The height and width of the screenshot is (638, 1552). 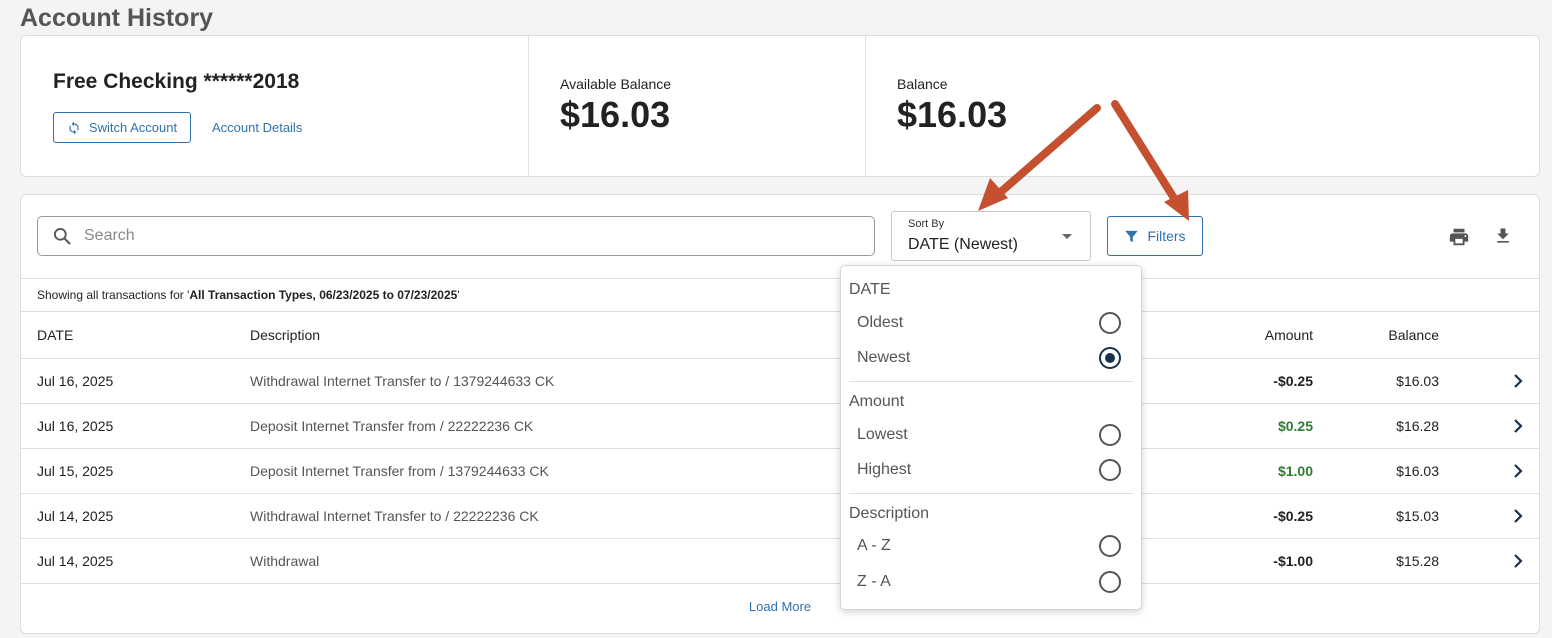 I want to click on sort-option-label: Lowest, so click(x=882, y=434).